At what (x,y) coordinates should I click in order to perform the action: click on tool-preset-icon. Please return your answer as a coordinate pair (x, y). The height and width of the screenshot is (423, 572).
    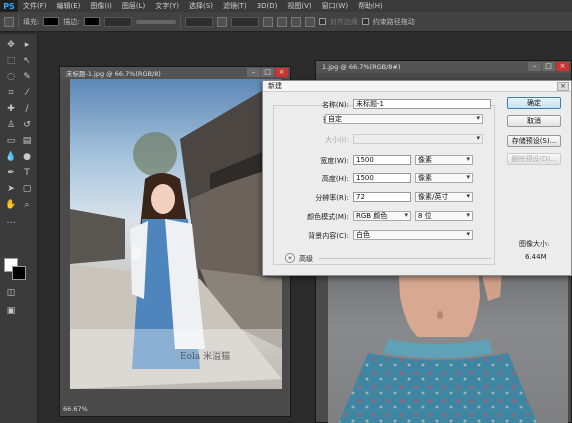
    Looking at the image, I should click on (9, 21).